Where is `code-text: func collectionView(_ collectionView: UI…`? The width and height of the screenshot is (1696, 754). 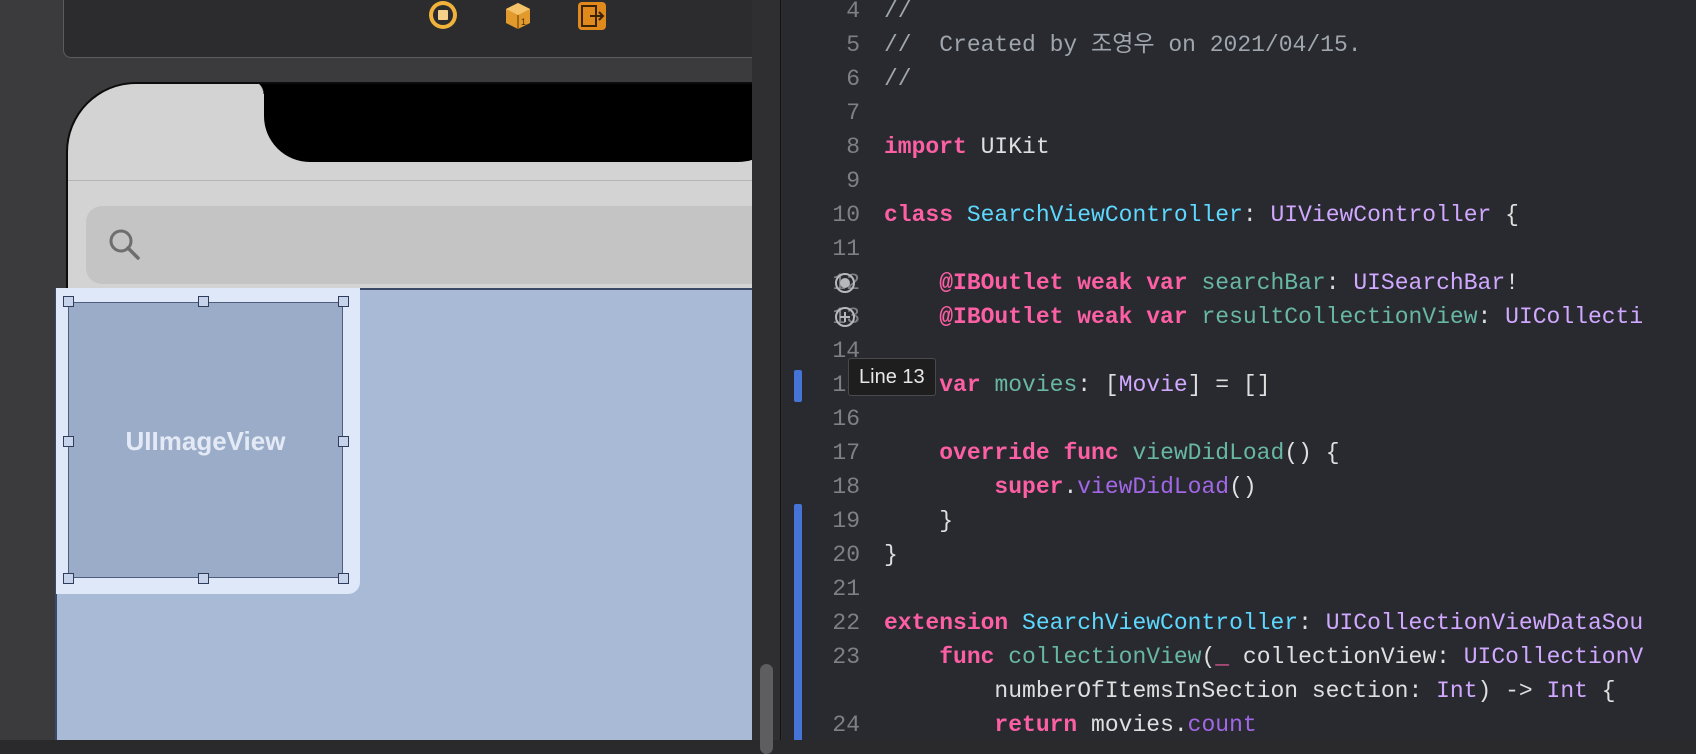
code-text: func collectionView(_ collectionView: UI… is located at coordinates (1263, 657).